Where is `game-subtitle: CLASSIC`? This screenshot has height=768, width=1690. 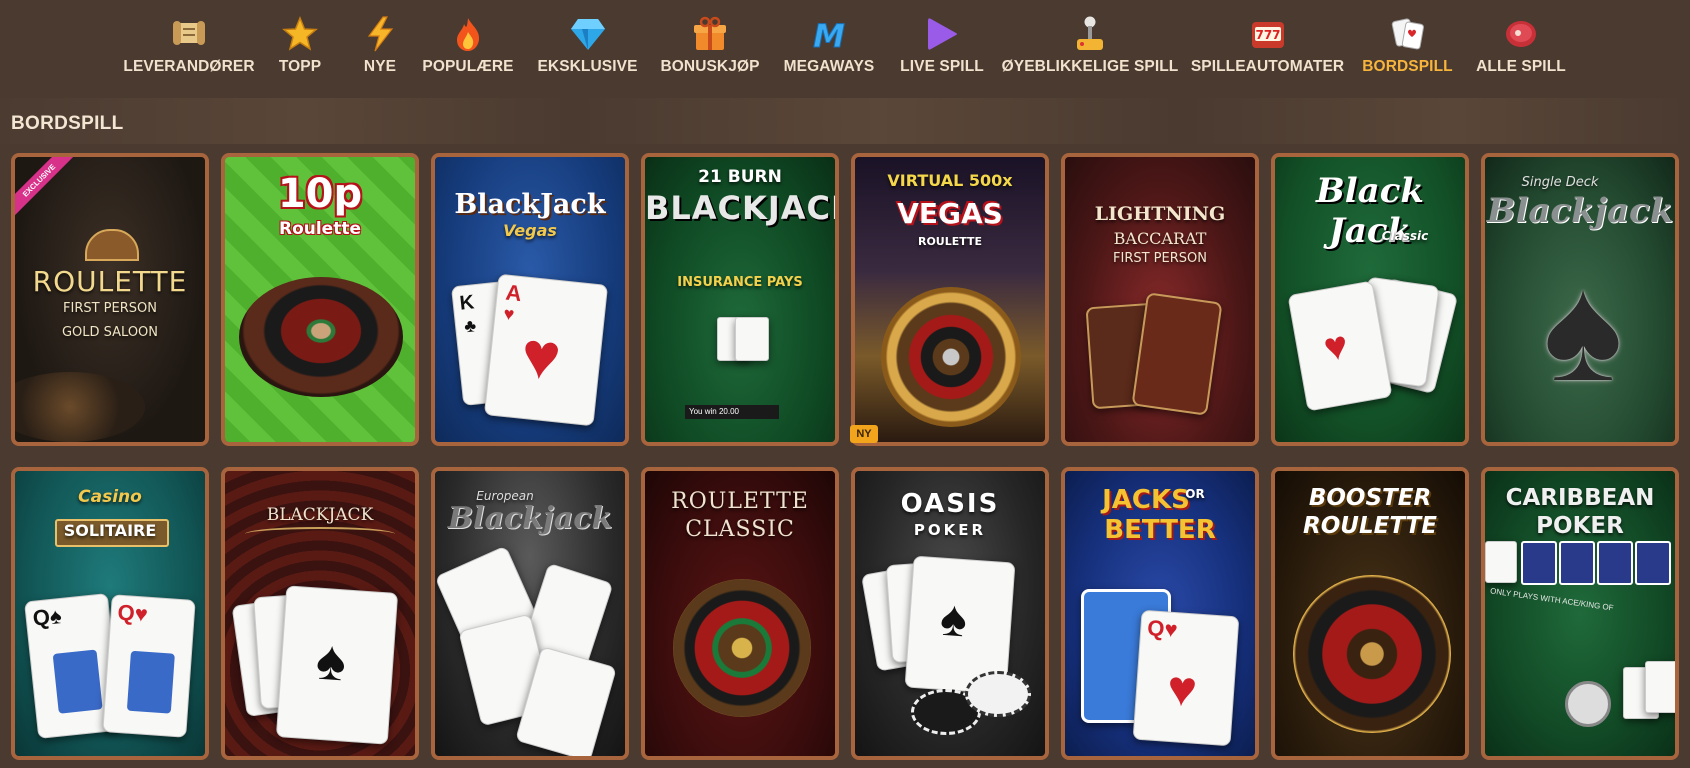 game-subtitle: CLASSIC is located at coordinates (740, 529).